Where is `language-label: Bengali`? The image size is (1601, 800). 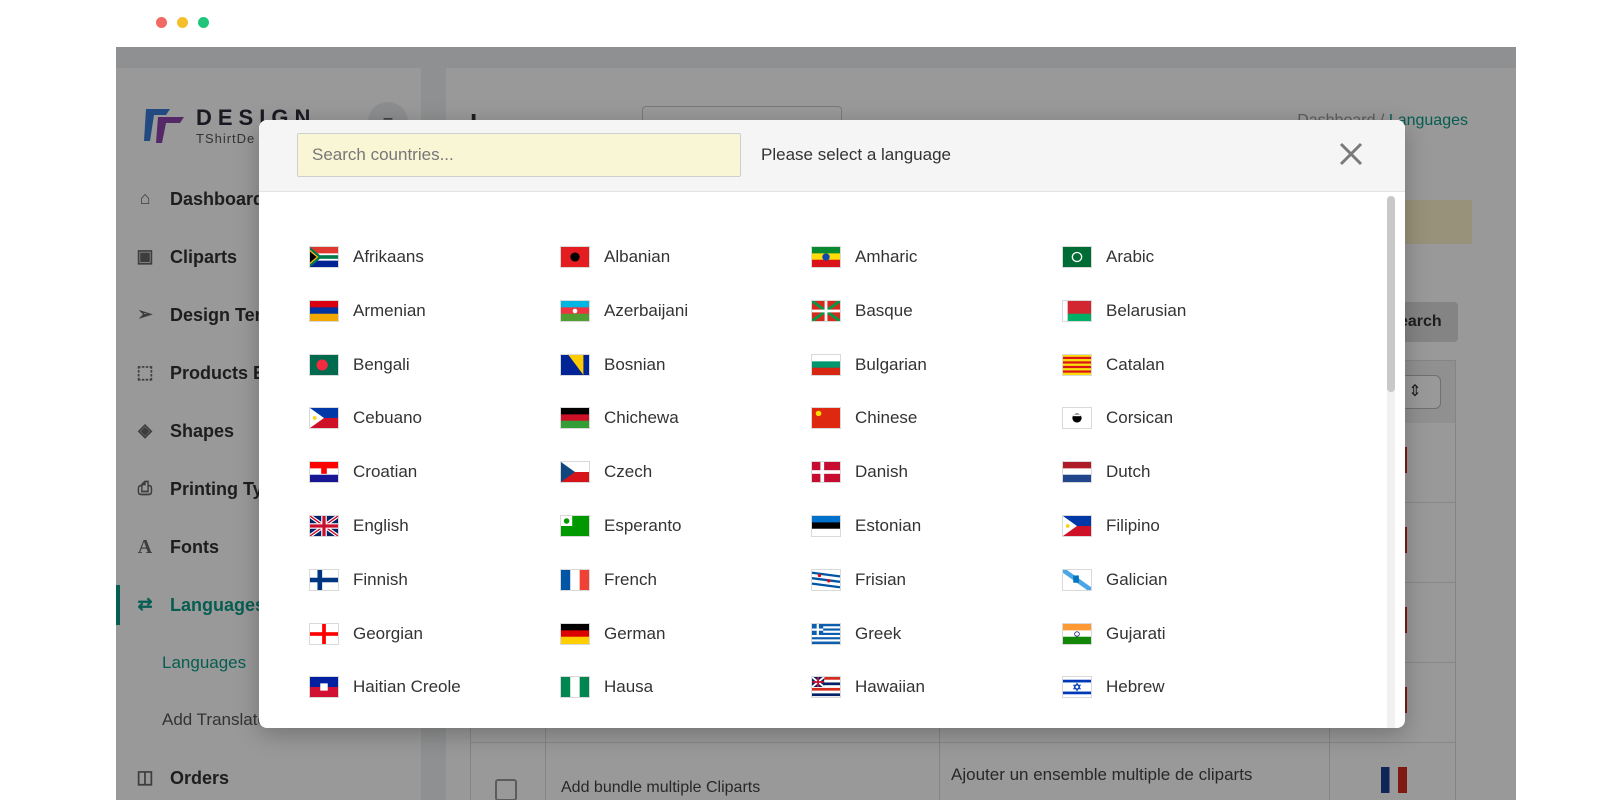
language-label: Bengali is located at coordinates (381, 364).